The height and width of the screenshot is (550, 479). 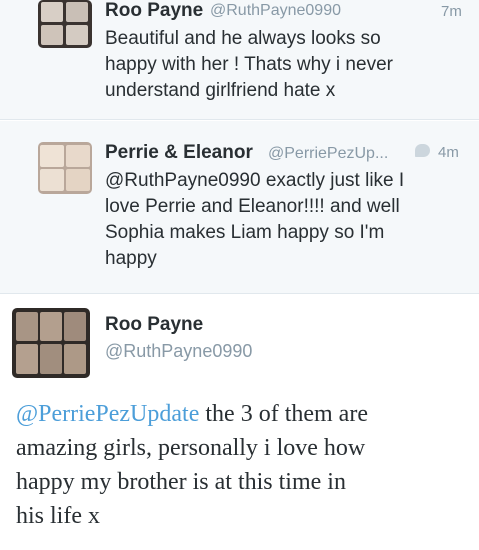 I want to click on tweet-text-line: his life x, so click(x=58, y=516).